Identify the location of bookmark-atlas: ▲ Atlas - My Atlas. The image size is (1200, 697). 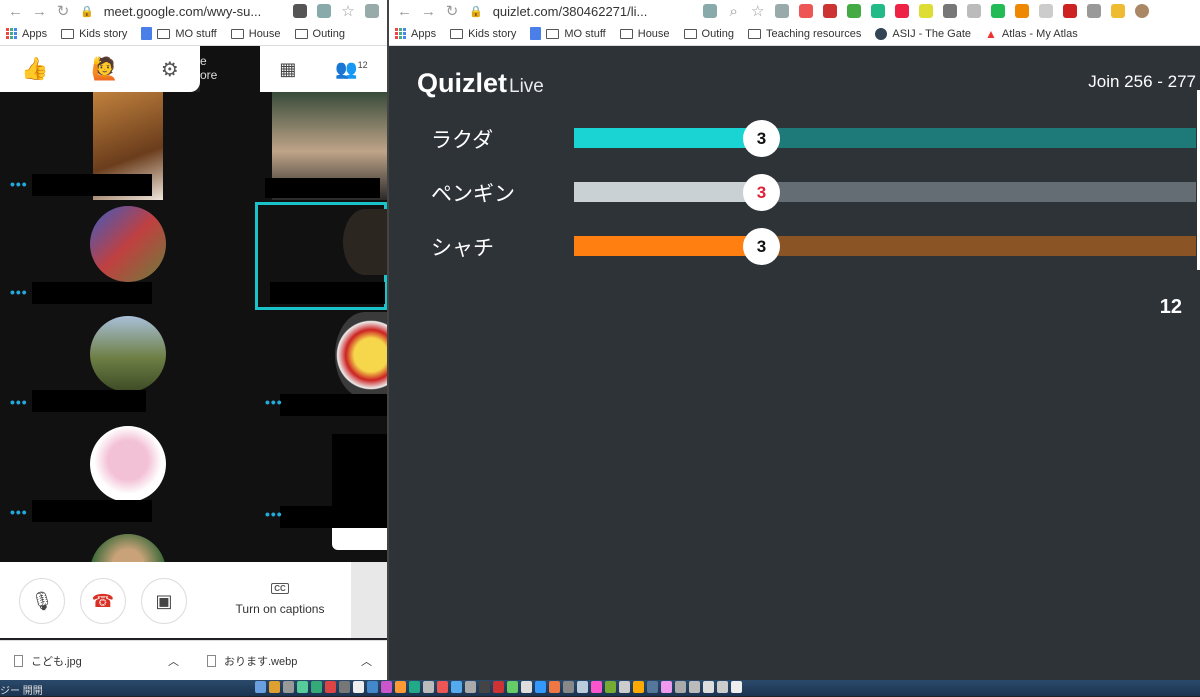
(1031, 34).